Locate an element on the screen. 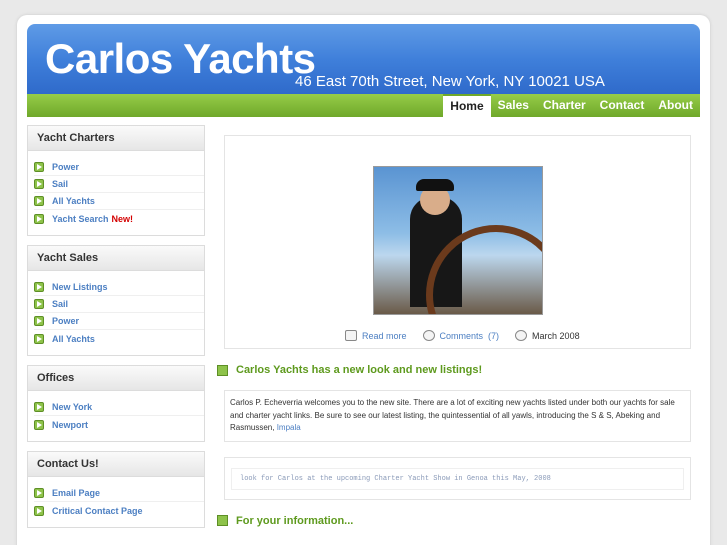 The image size is (727, 545). contact-title: Contact Us! is located at coordinates (116, 464).